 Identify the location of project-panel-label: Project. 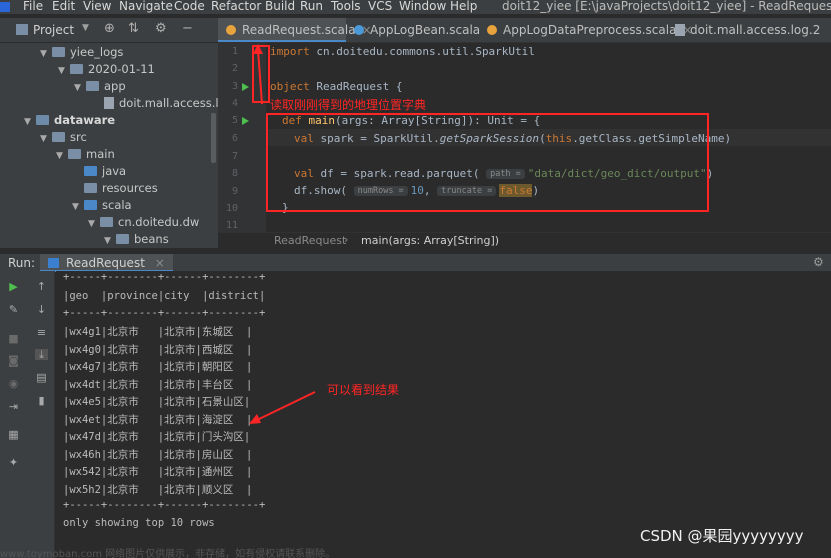
(53, 30).